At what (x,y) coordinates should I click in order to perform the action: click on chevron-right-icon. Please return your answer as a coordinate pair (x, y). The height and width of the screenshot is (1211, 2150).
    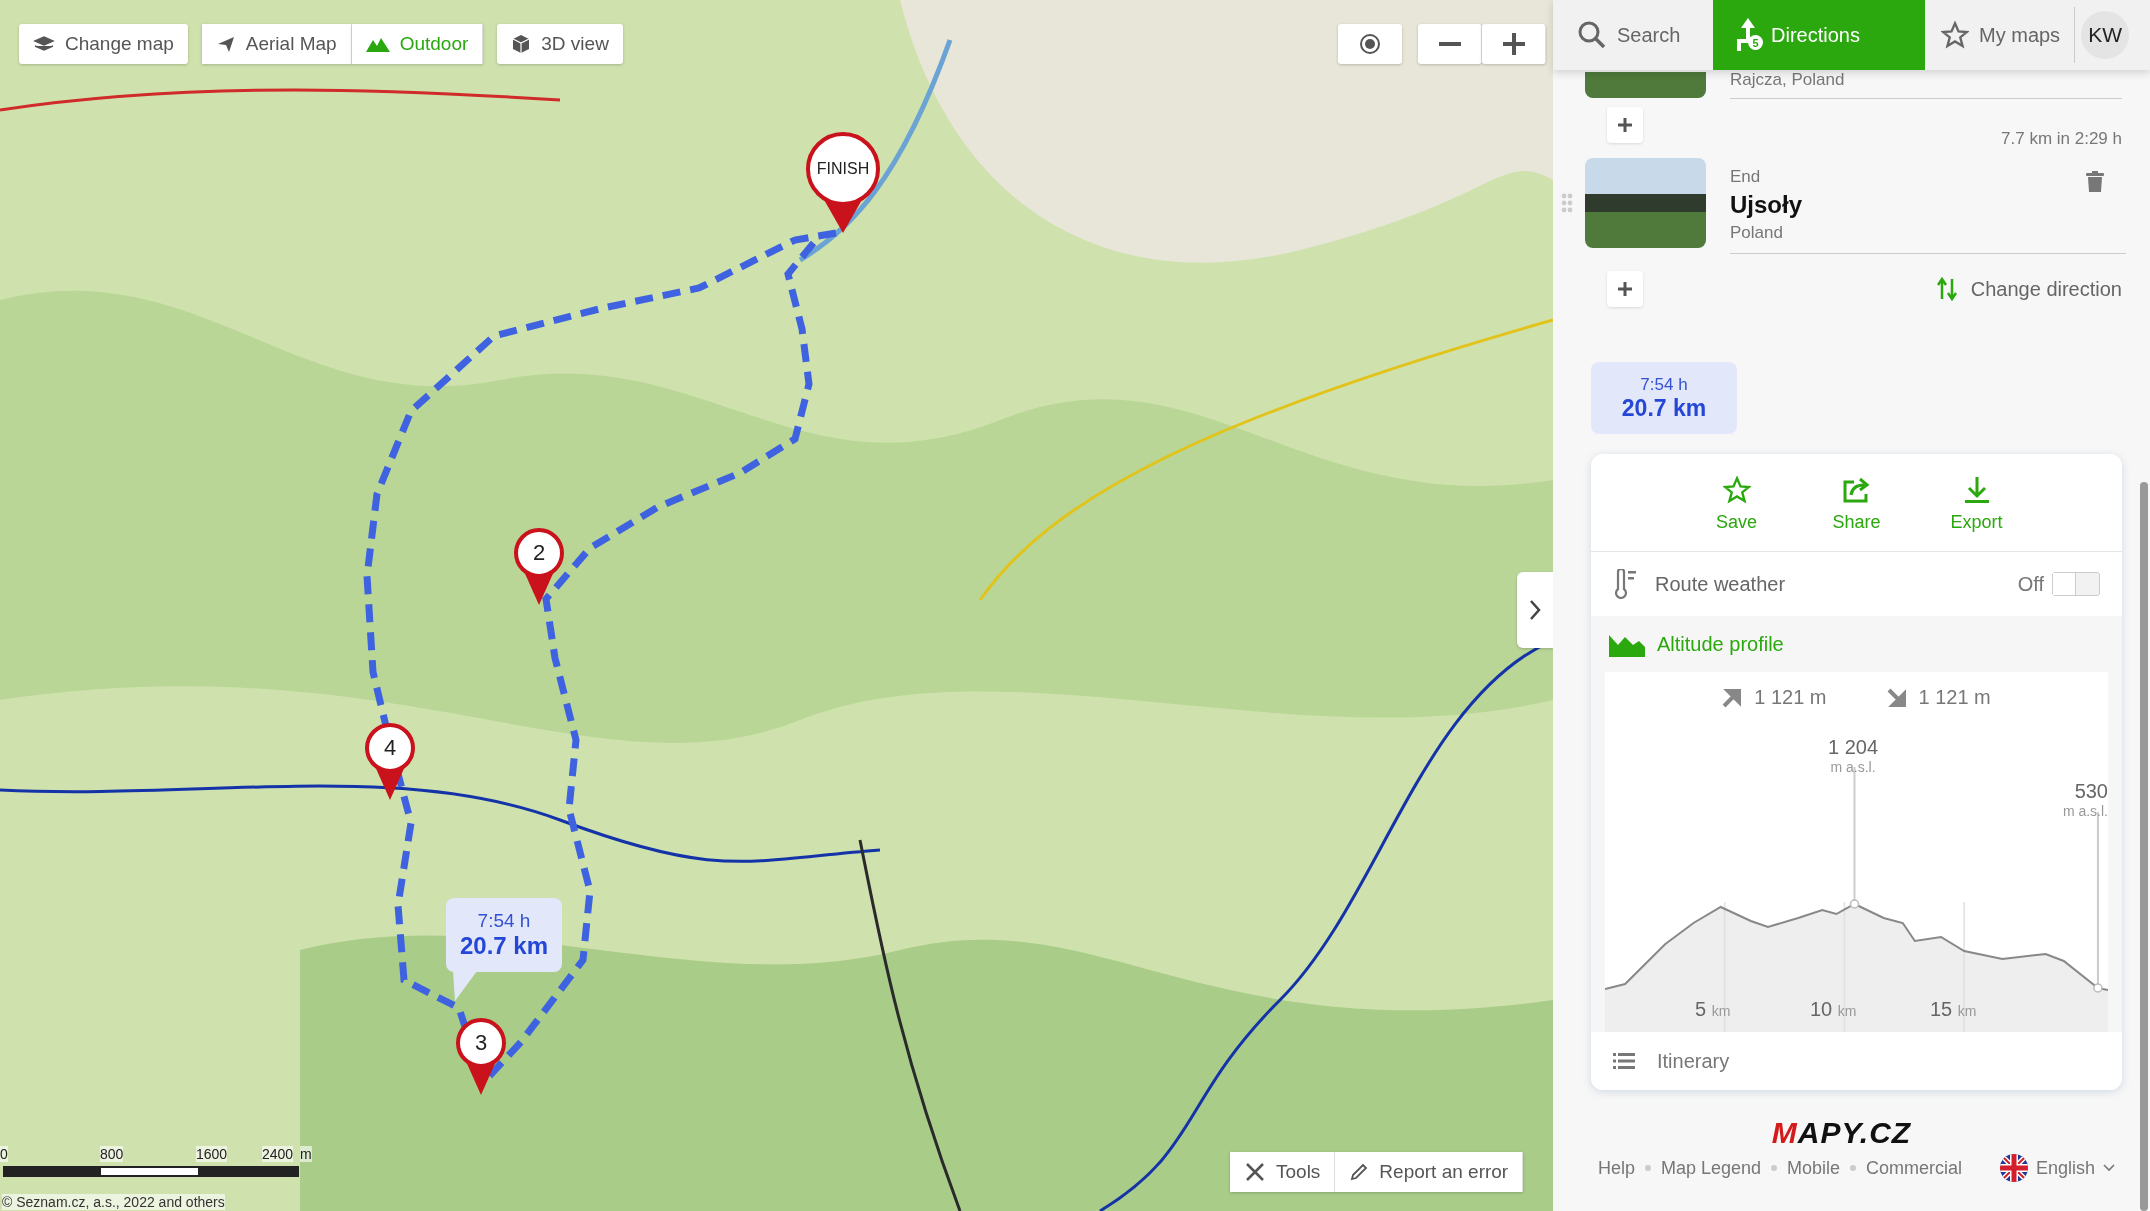
    Looking at the image, I should click on (1535, 610).